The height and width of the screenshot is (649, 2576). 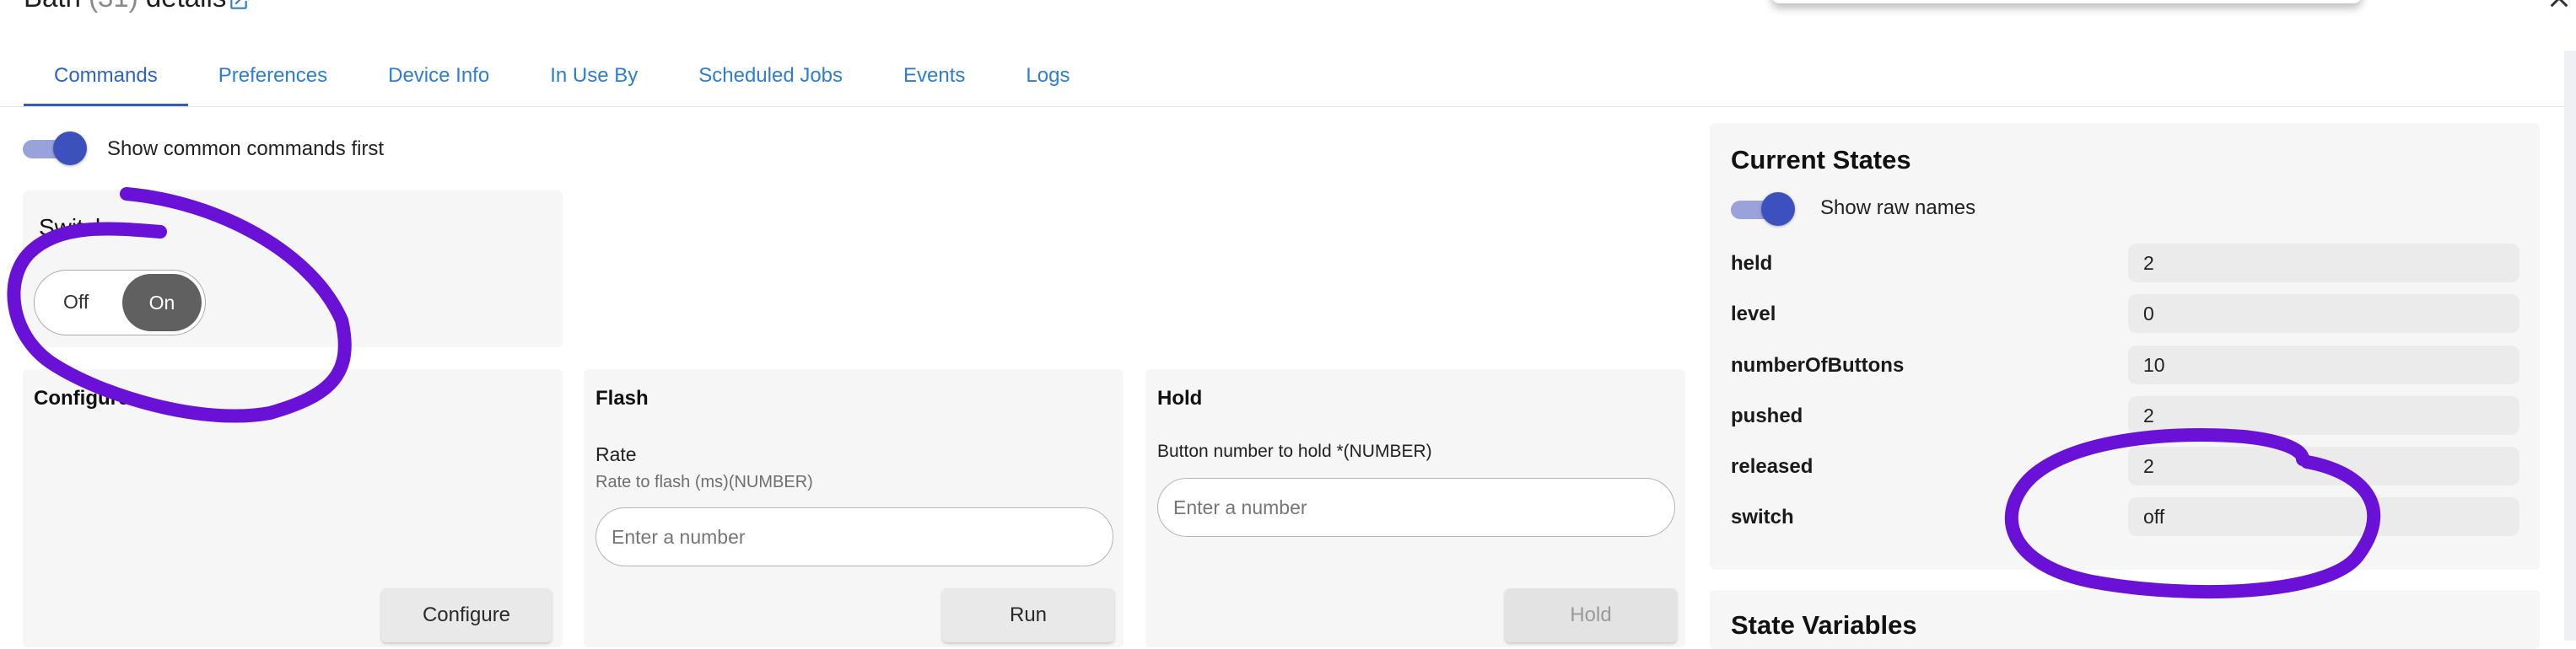 What do you see at coordinates (1591, 615) in the screenshot?
I see `hold-button: Hold` at bounding box center [1591, 615].